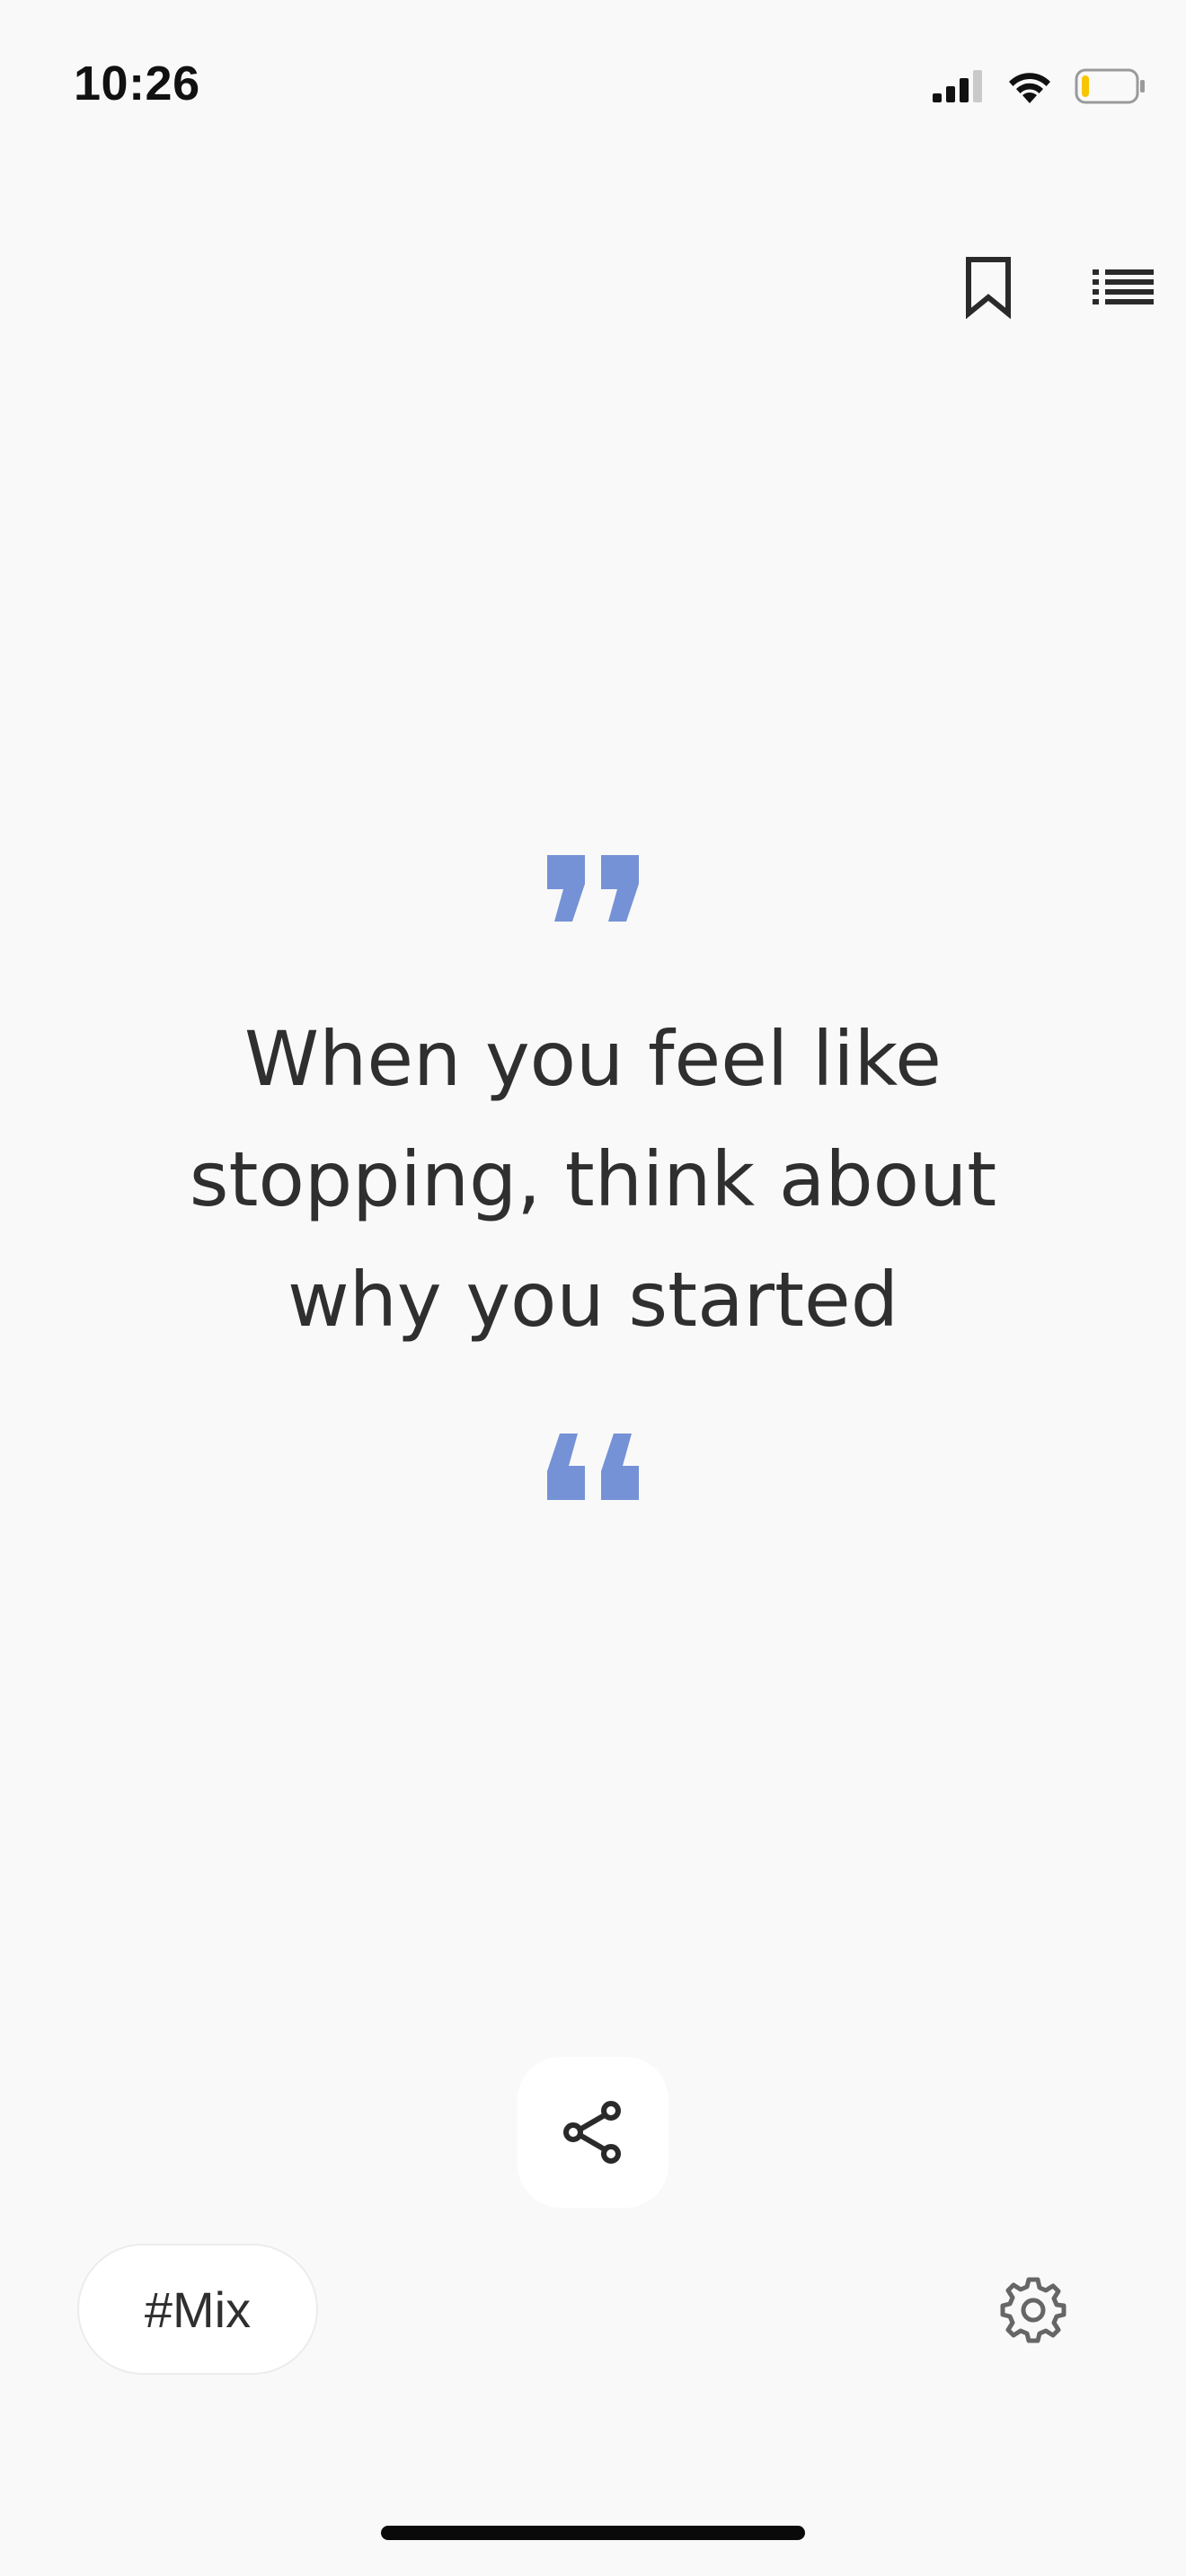 The image size is (1186, 2576). Describe the element at coordinates (593, 888) in the screenshot. I see `close-quote-icon` at that location.